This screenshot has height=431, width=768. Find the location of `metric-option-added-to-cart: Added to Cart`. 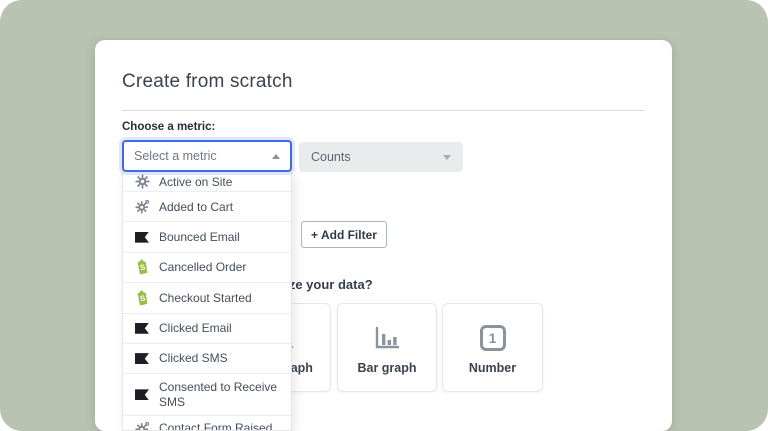

metric-option-added-to-cart: Added to Cart is located at coordinates (207, 207).